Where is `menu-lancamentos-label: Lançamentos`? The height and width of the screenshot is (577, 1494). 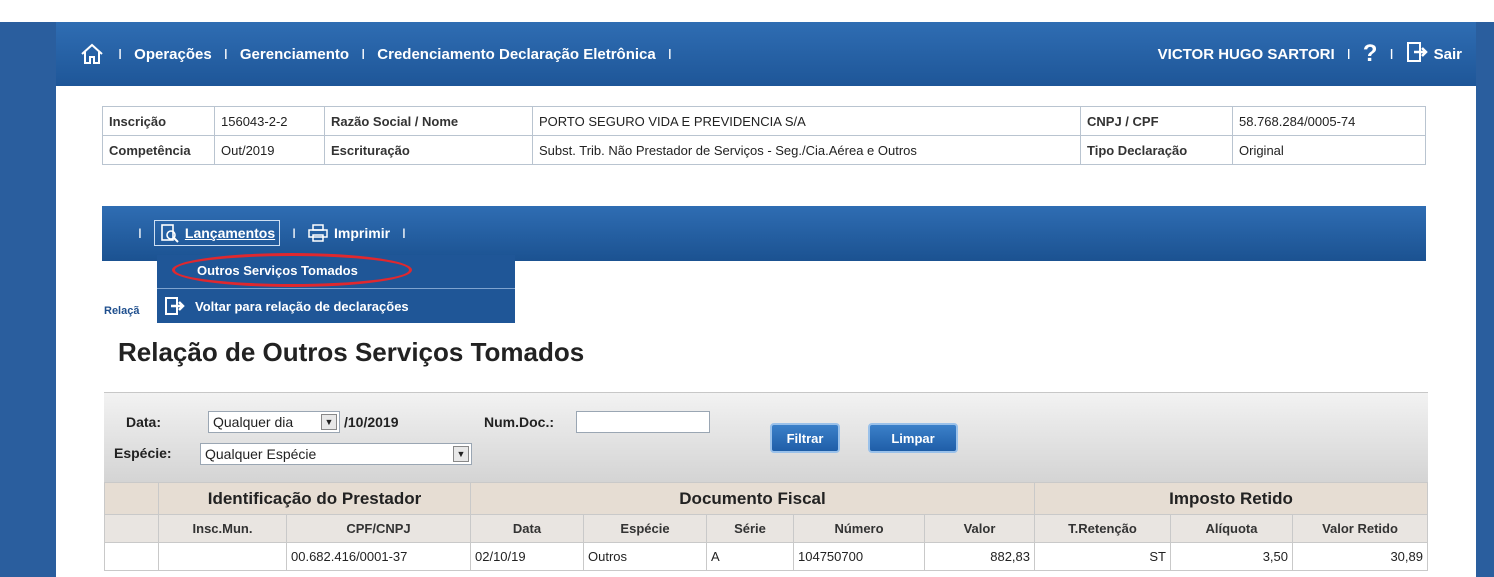
menu-lancamentos-label: Lançamentos is located at coordinates (230, 233).